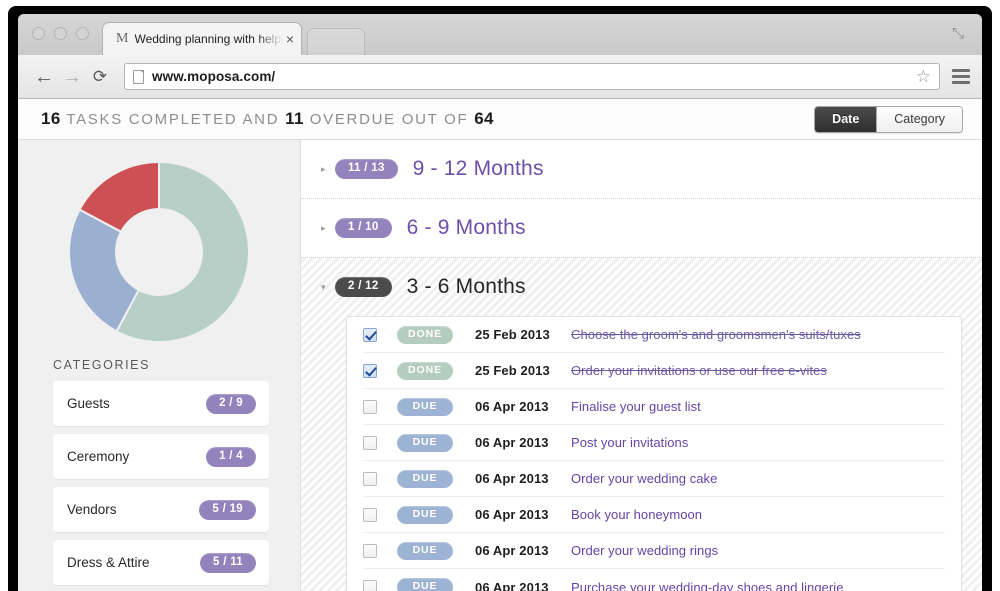 The width and height of the screenshot is (1000, 591). Describe the element at coordinates (961, 76) in the screenshot. I see `hamburger-menu-icon` at that location.